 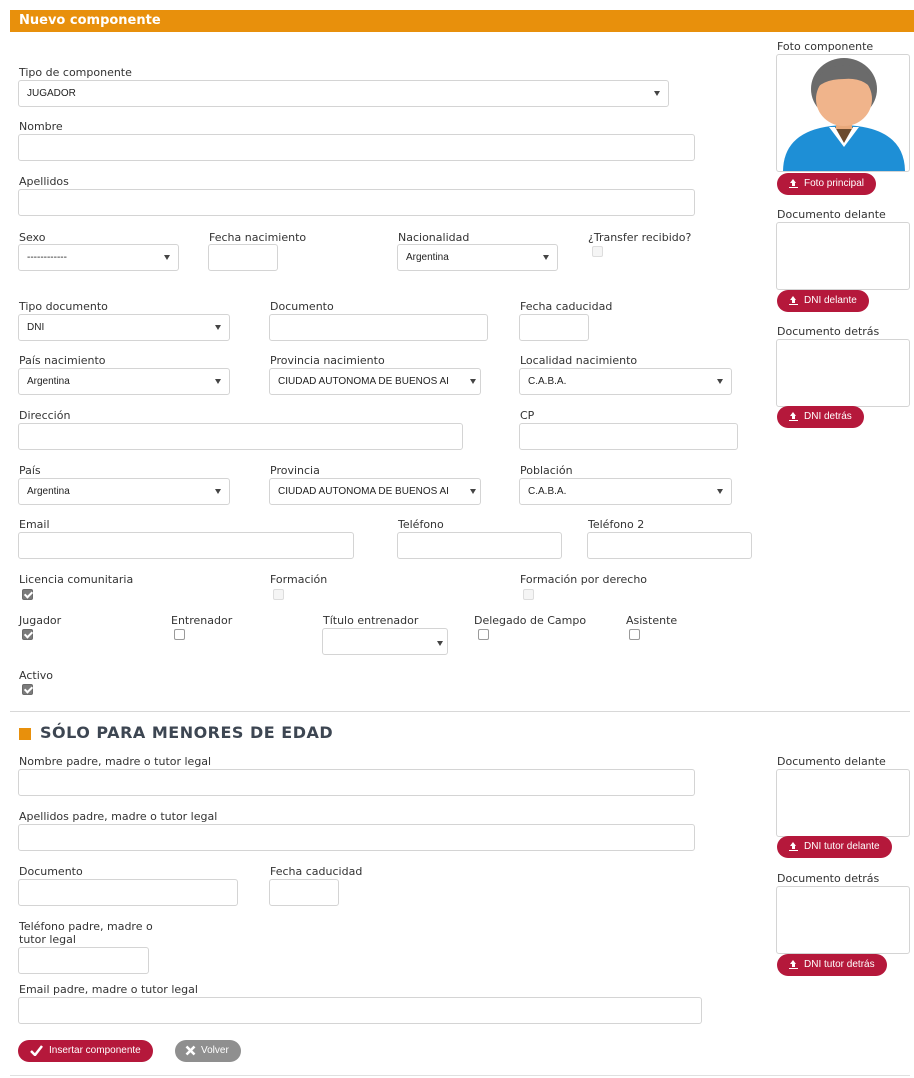 What do you see at coordinates (530, 620) in the screenshot?
I see `delegado-label: Delegado de Campo` at bounding box center [530, 620].